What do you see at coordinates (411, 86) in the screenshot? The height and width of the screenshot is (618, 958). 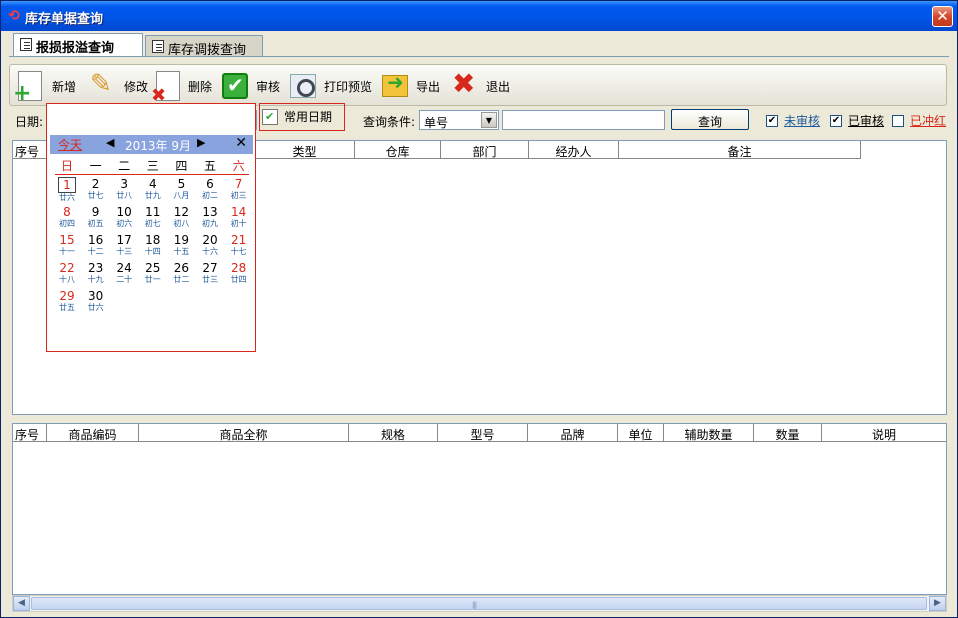 I see `export-button: 导出` at bounding box center [411, 86].